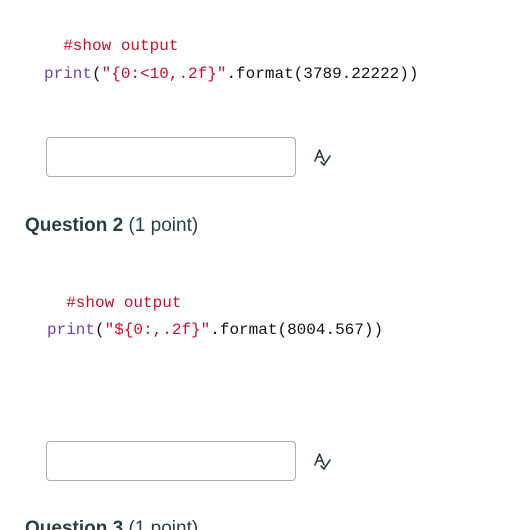  Describe the element at coordinates (373, 330) in the screenshot. I see `q2-code-close: ))` at that location.